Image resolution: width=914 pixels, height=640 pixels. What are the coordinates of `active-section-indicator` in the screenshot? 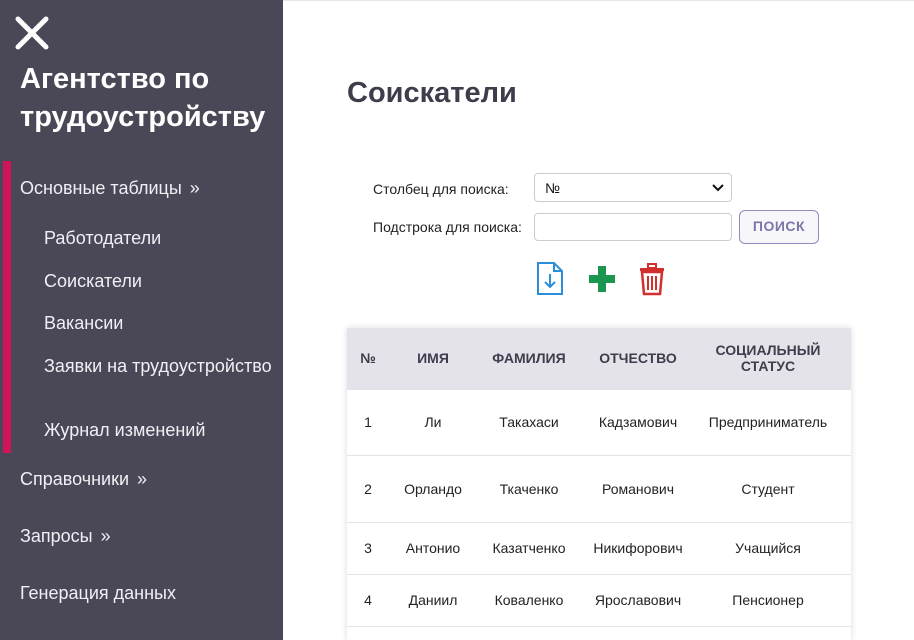 It's located at (7, 307).